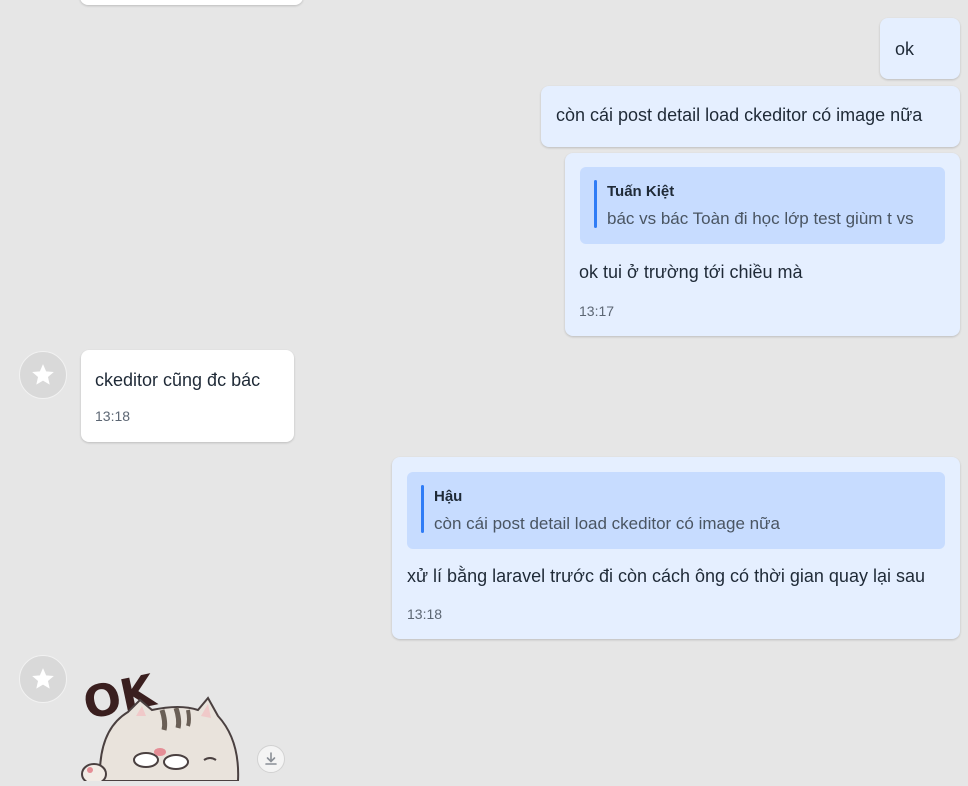 The width and height of the screenshot is (968, 786). I want to click on message-bubble-outgoing: ok, so click(920, 48).